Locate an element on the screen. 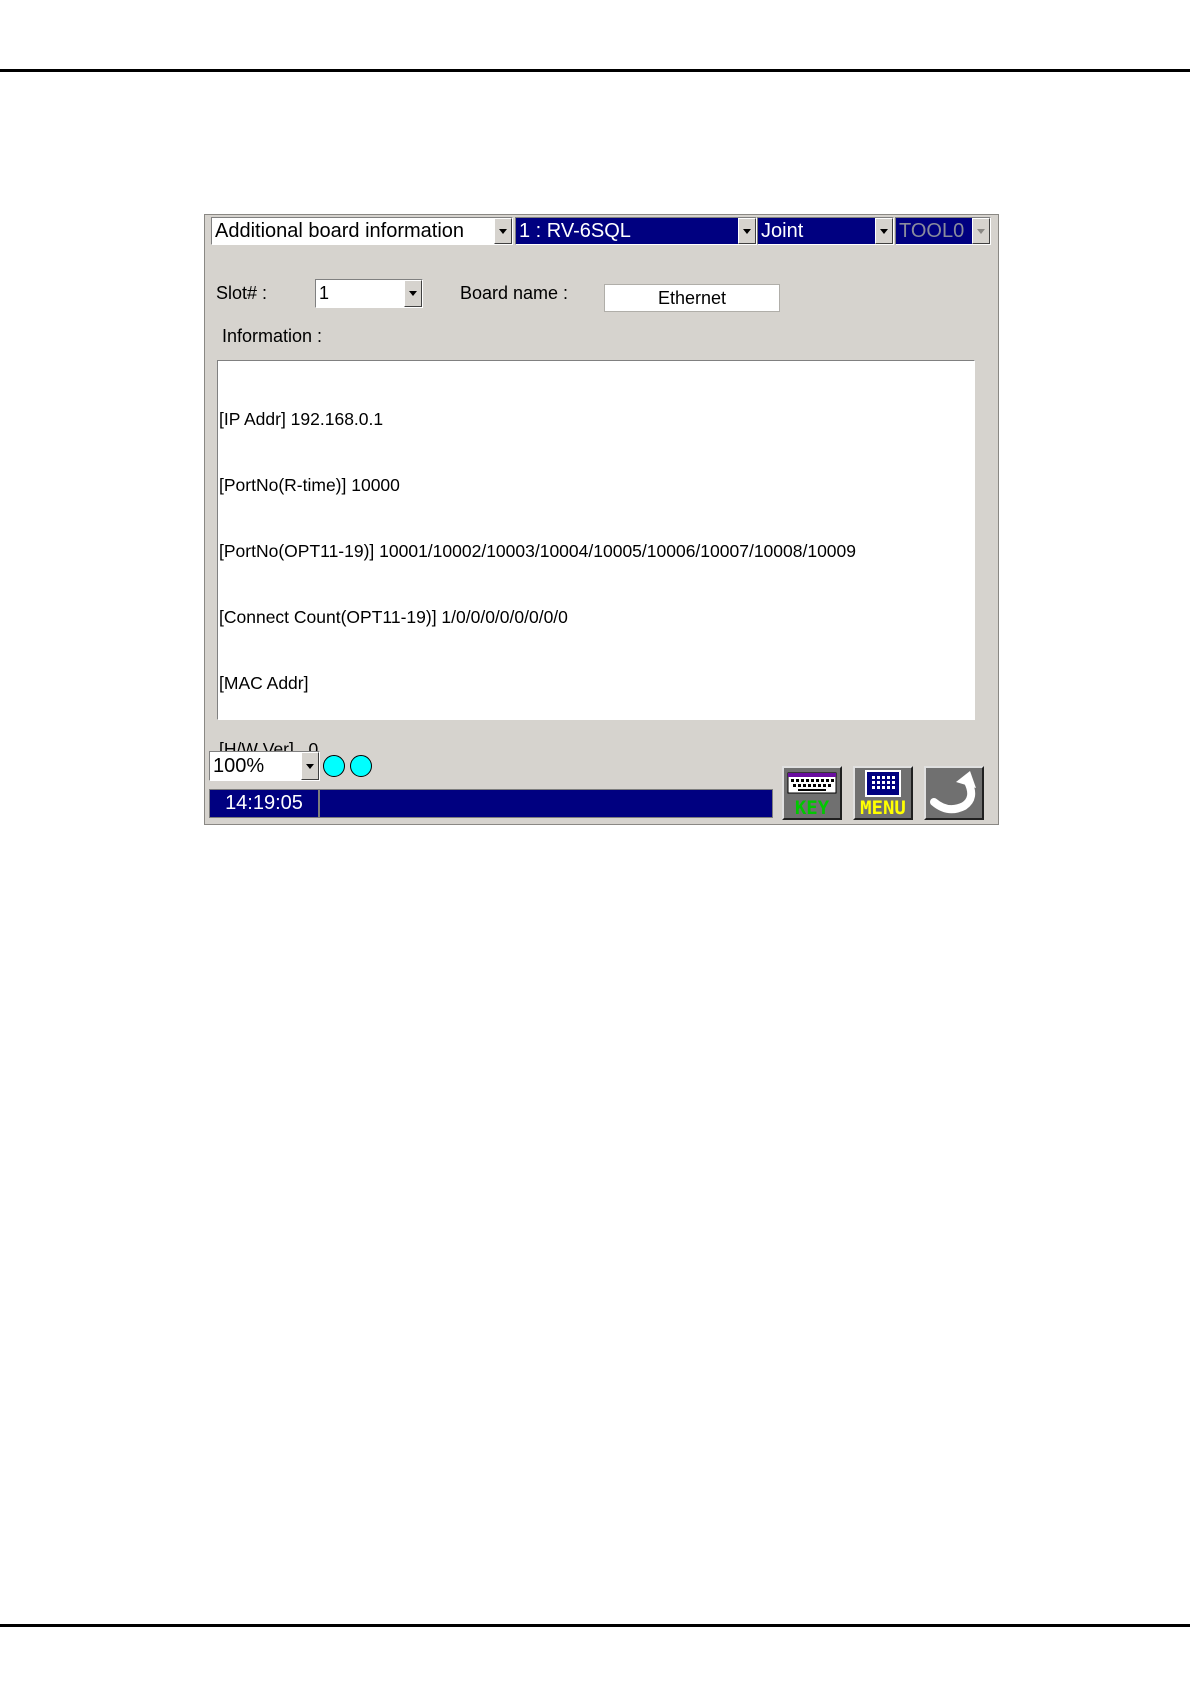 Image resolution: width=1190 pixels, height=1684 pixels. keyboard-button: KEY is located at coordinates (812, 793).